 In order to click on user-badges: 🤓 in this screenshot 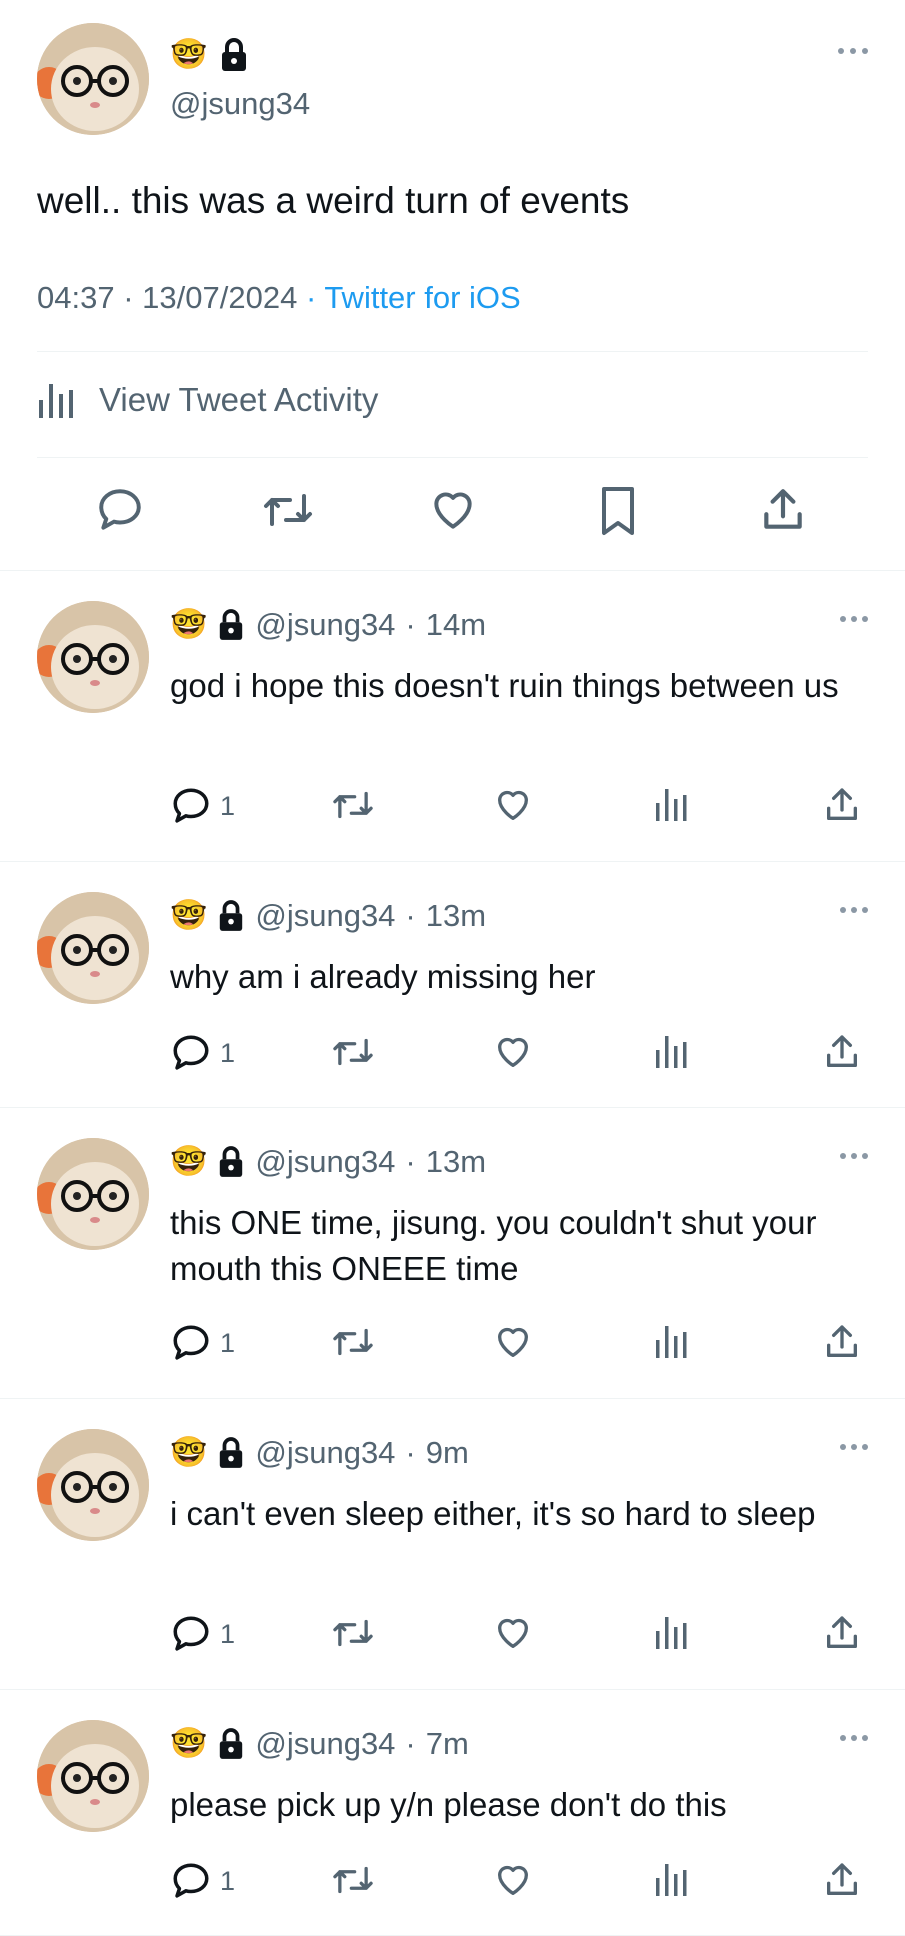, I will do `click(209, 55)`.